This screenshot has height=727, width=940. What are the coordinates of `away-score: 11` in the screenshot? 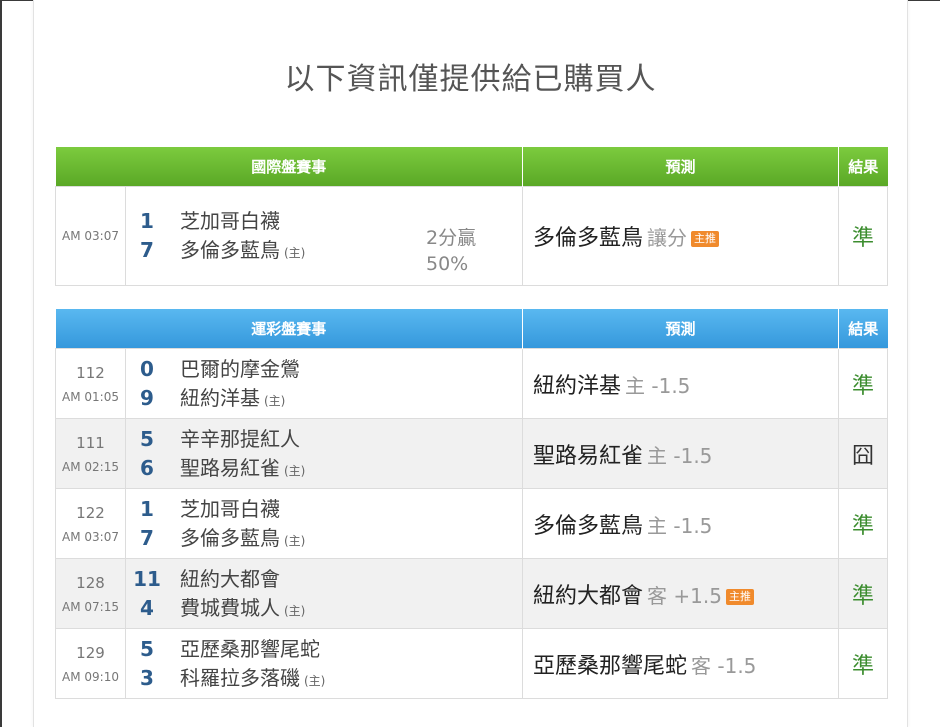 It's located at (147, 578).